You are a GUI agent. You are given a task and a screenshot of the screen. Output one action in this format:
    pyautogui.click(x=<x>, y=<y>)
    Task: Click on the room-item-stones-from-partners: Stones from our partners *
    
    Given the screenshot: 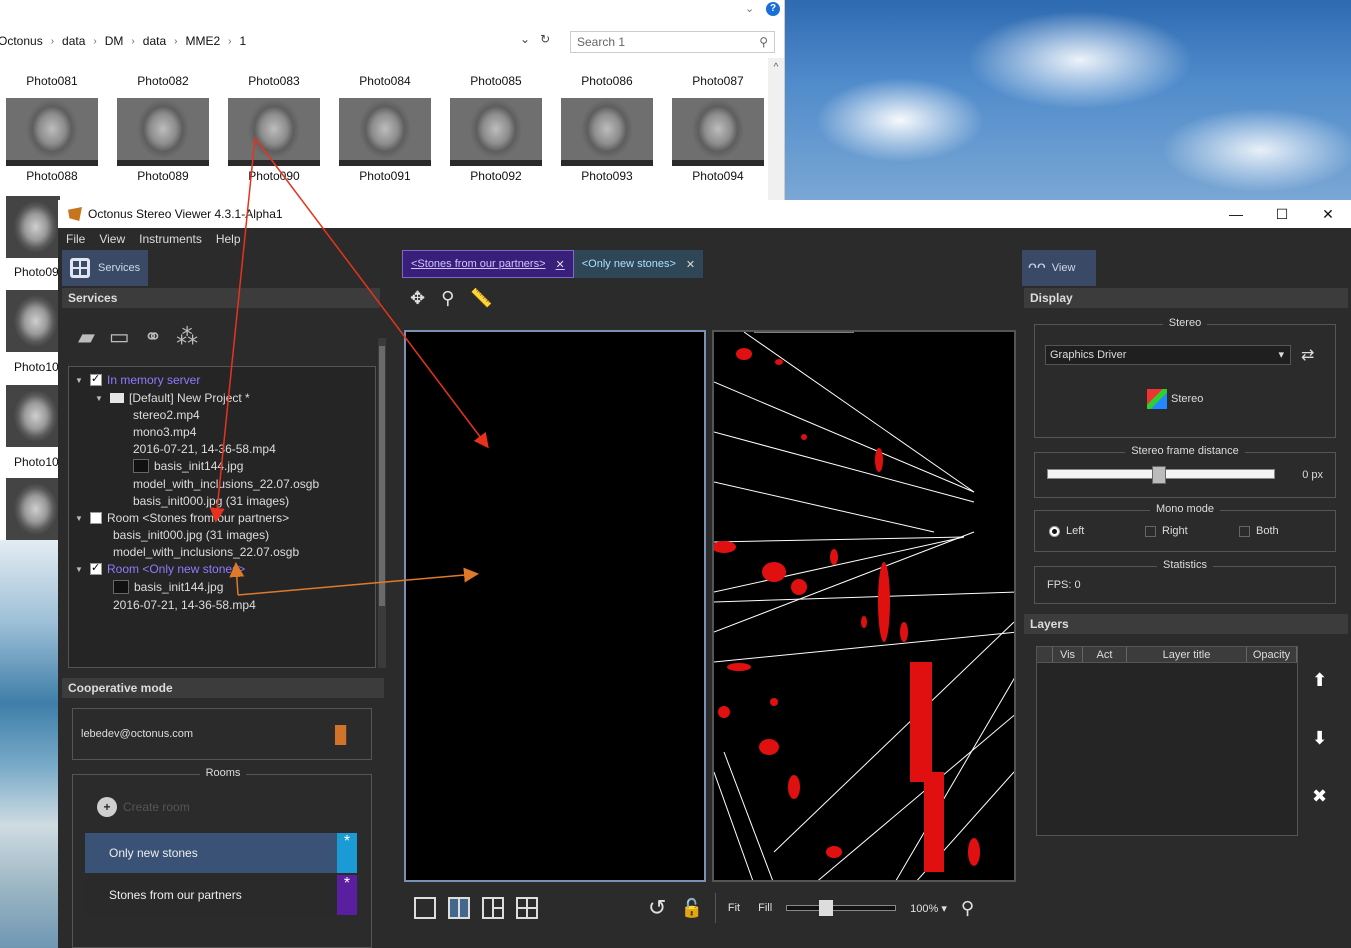 What is the action you would take?
    pyautogui.click(x=221, y=895)
    